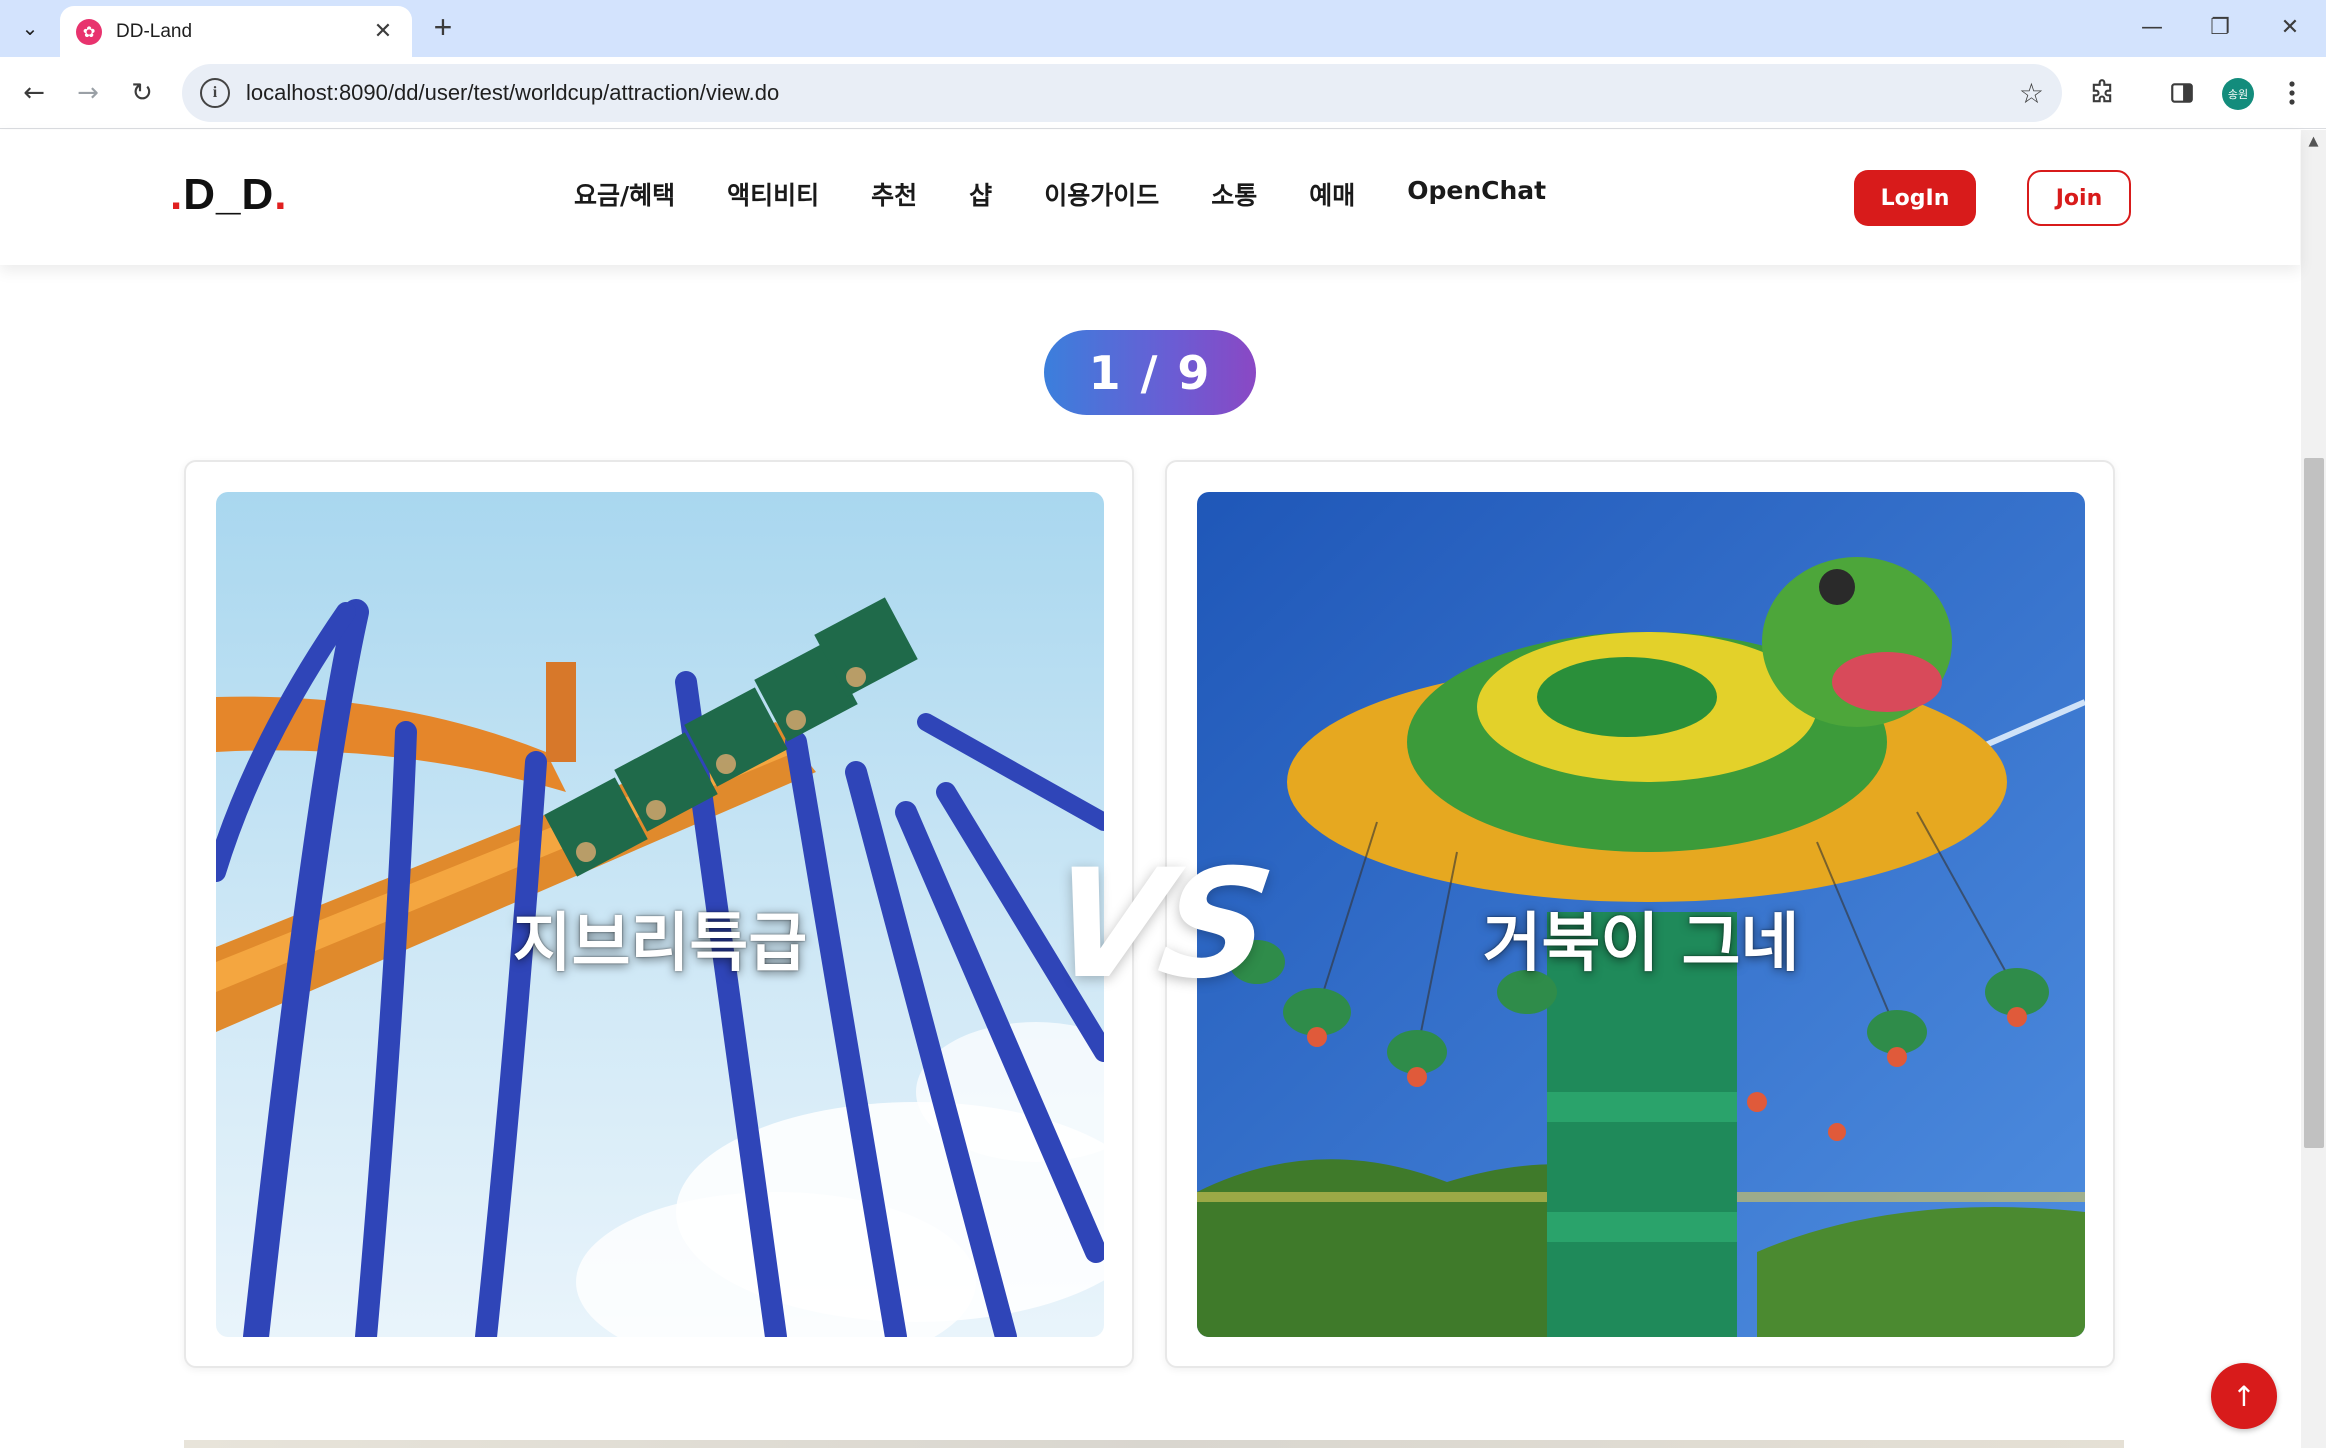 The height and width of the screenshot is (1448, 2326). Describe the element at coordinates (89, 31) in the screenshot. I see `site-favicon-icon: ✿` at that location.